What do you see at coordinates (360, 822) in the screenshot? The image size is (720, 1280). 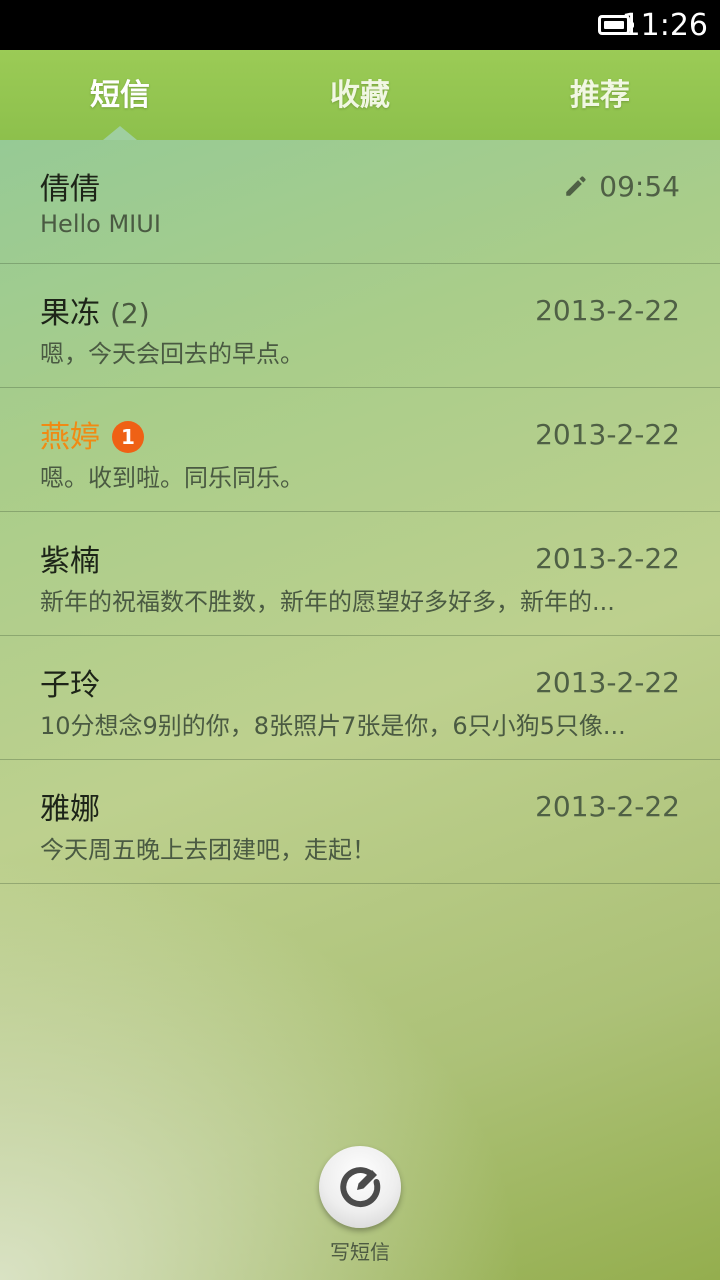 I see `conversation-item: 雅娜 2013-2-22 今天周五晚上去团建吧，走起！` at bounding box center [360, 822].